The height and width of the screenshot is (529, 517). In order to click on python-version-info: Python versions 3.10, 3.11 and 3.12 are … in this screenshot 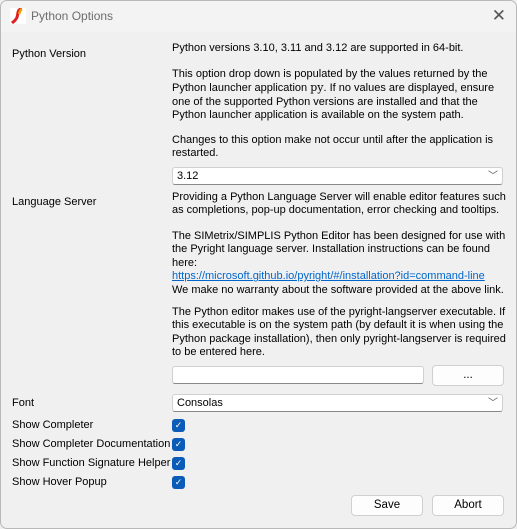, I will do `click(318, 48)`.